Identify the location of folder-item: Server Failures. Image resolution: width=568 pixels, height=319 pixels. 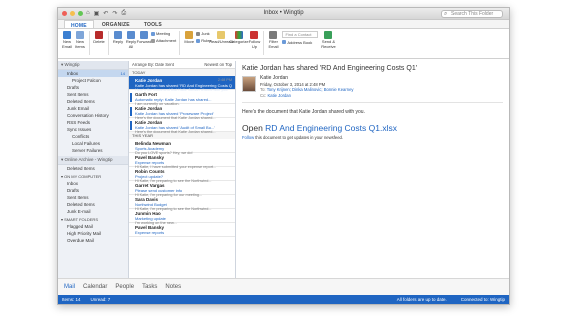
(93, 150).